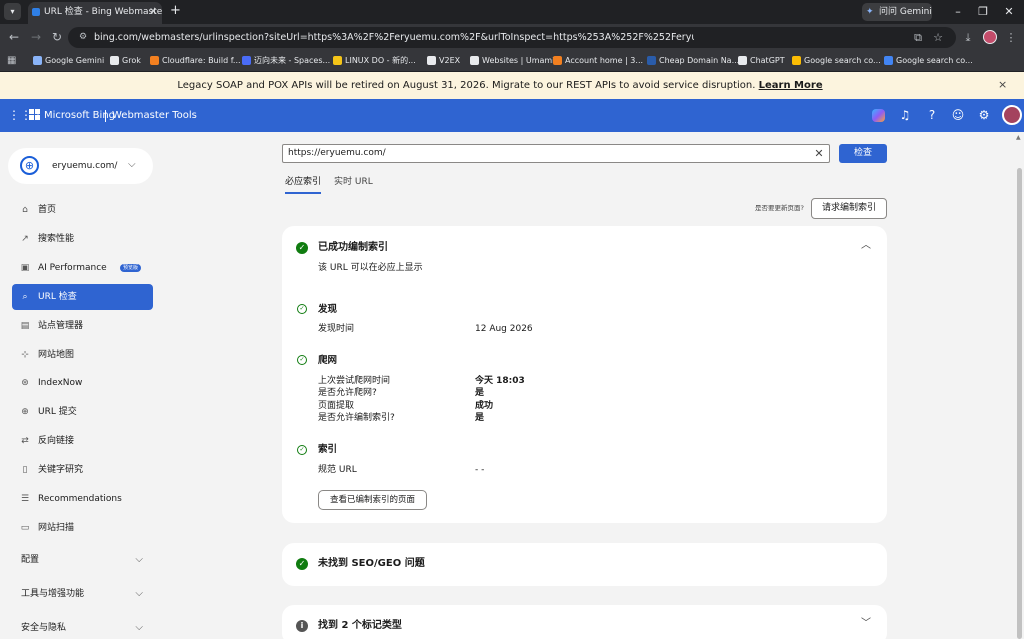 This screenshot has width=1024, height=639. I want to click on sidebar-item: ↗ 搜索性能, so click(82, 239).